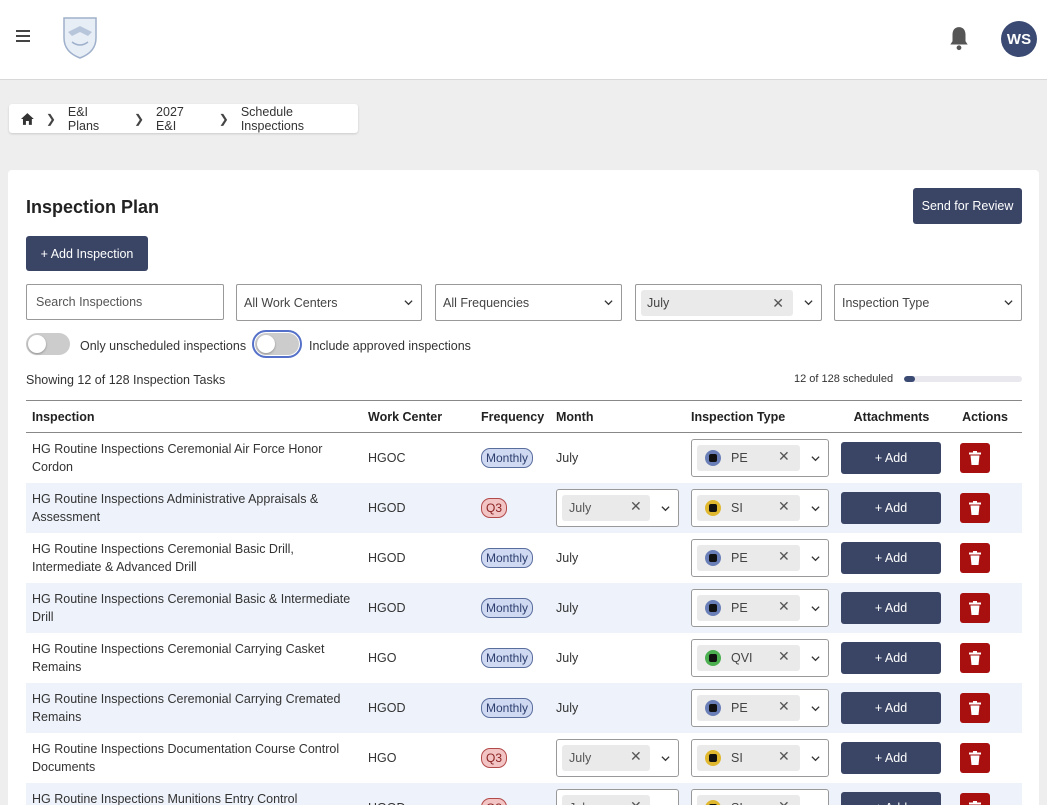 This screenshot has width=1047, height=805. What do you see at coordinates (760, 416) in the screenshot?
I see `header-inspection-type: Inspection Type` at bounding box center [760, 416].